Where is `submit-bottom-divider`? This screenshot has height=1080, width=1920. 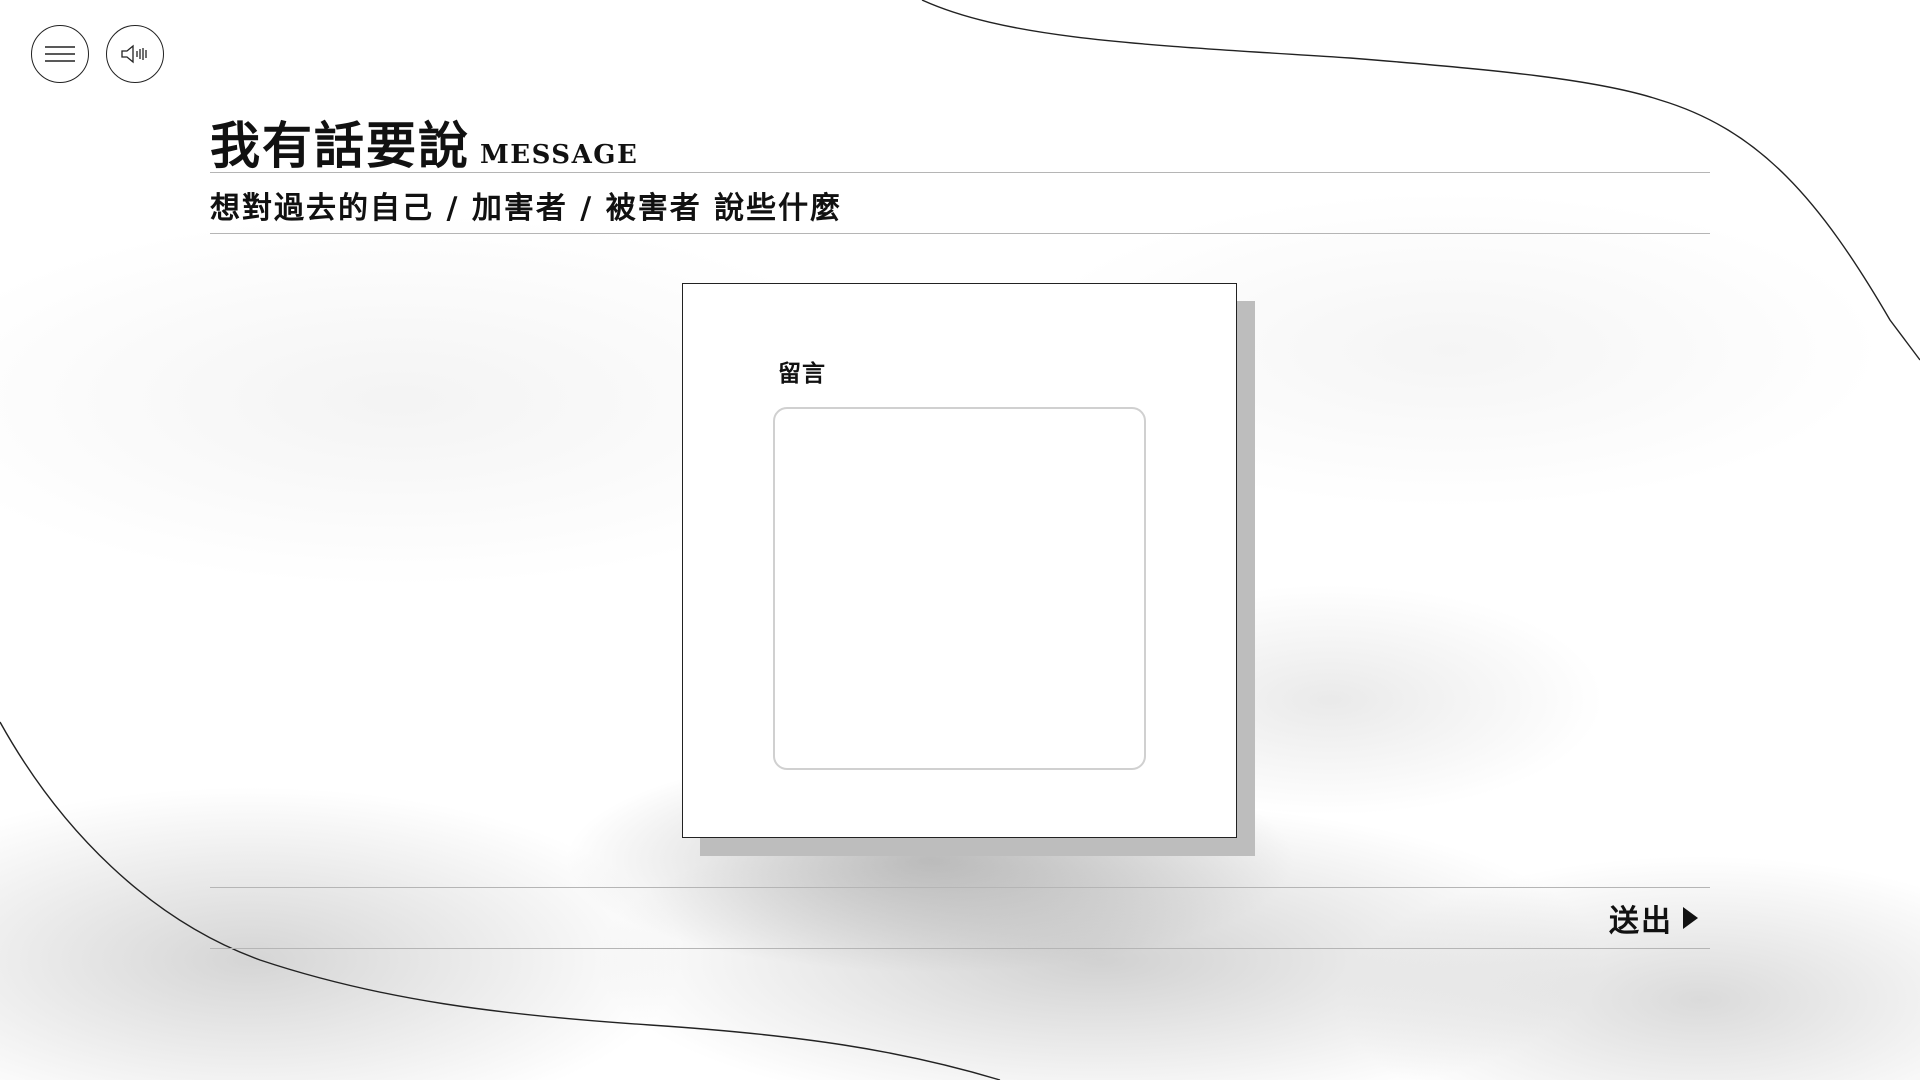 submit-bottom-divider is located at coordinates (960, 948).